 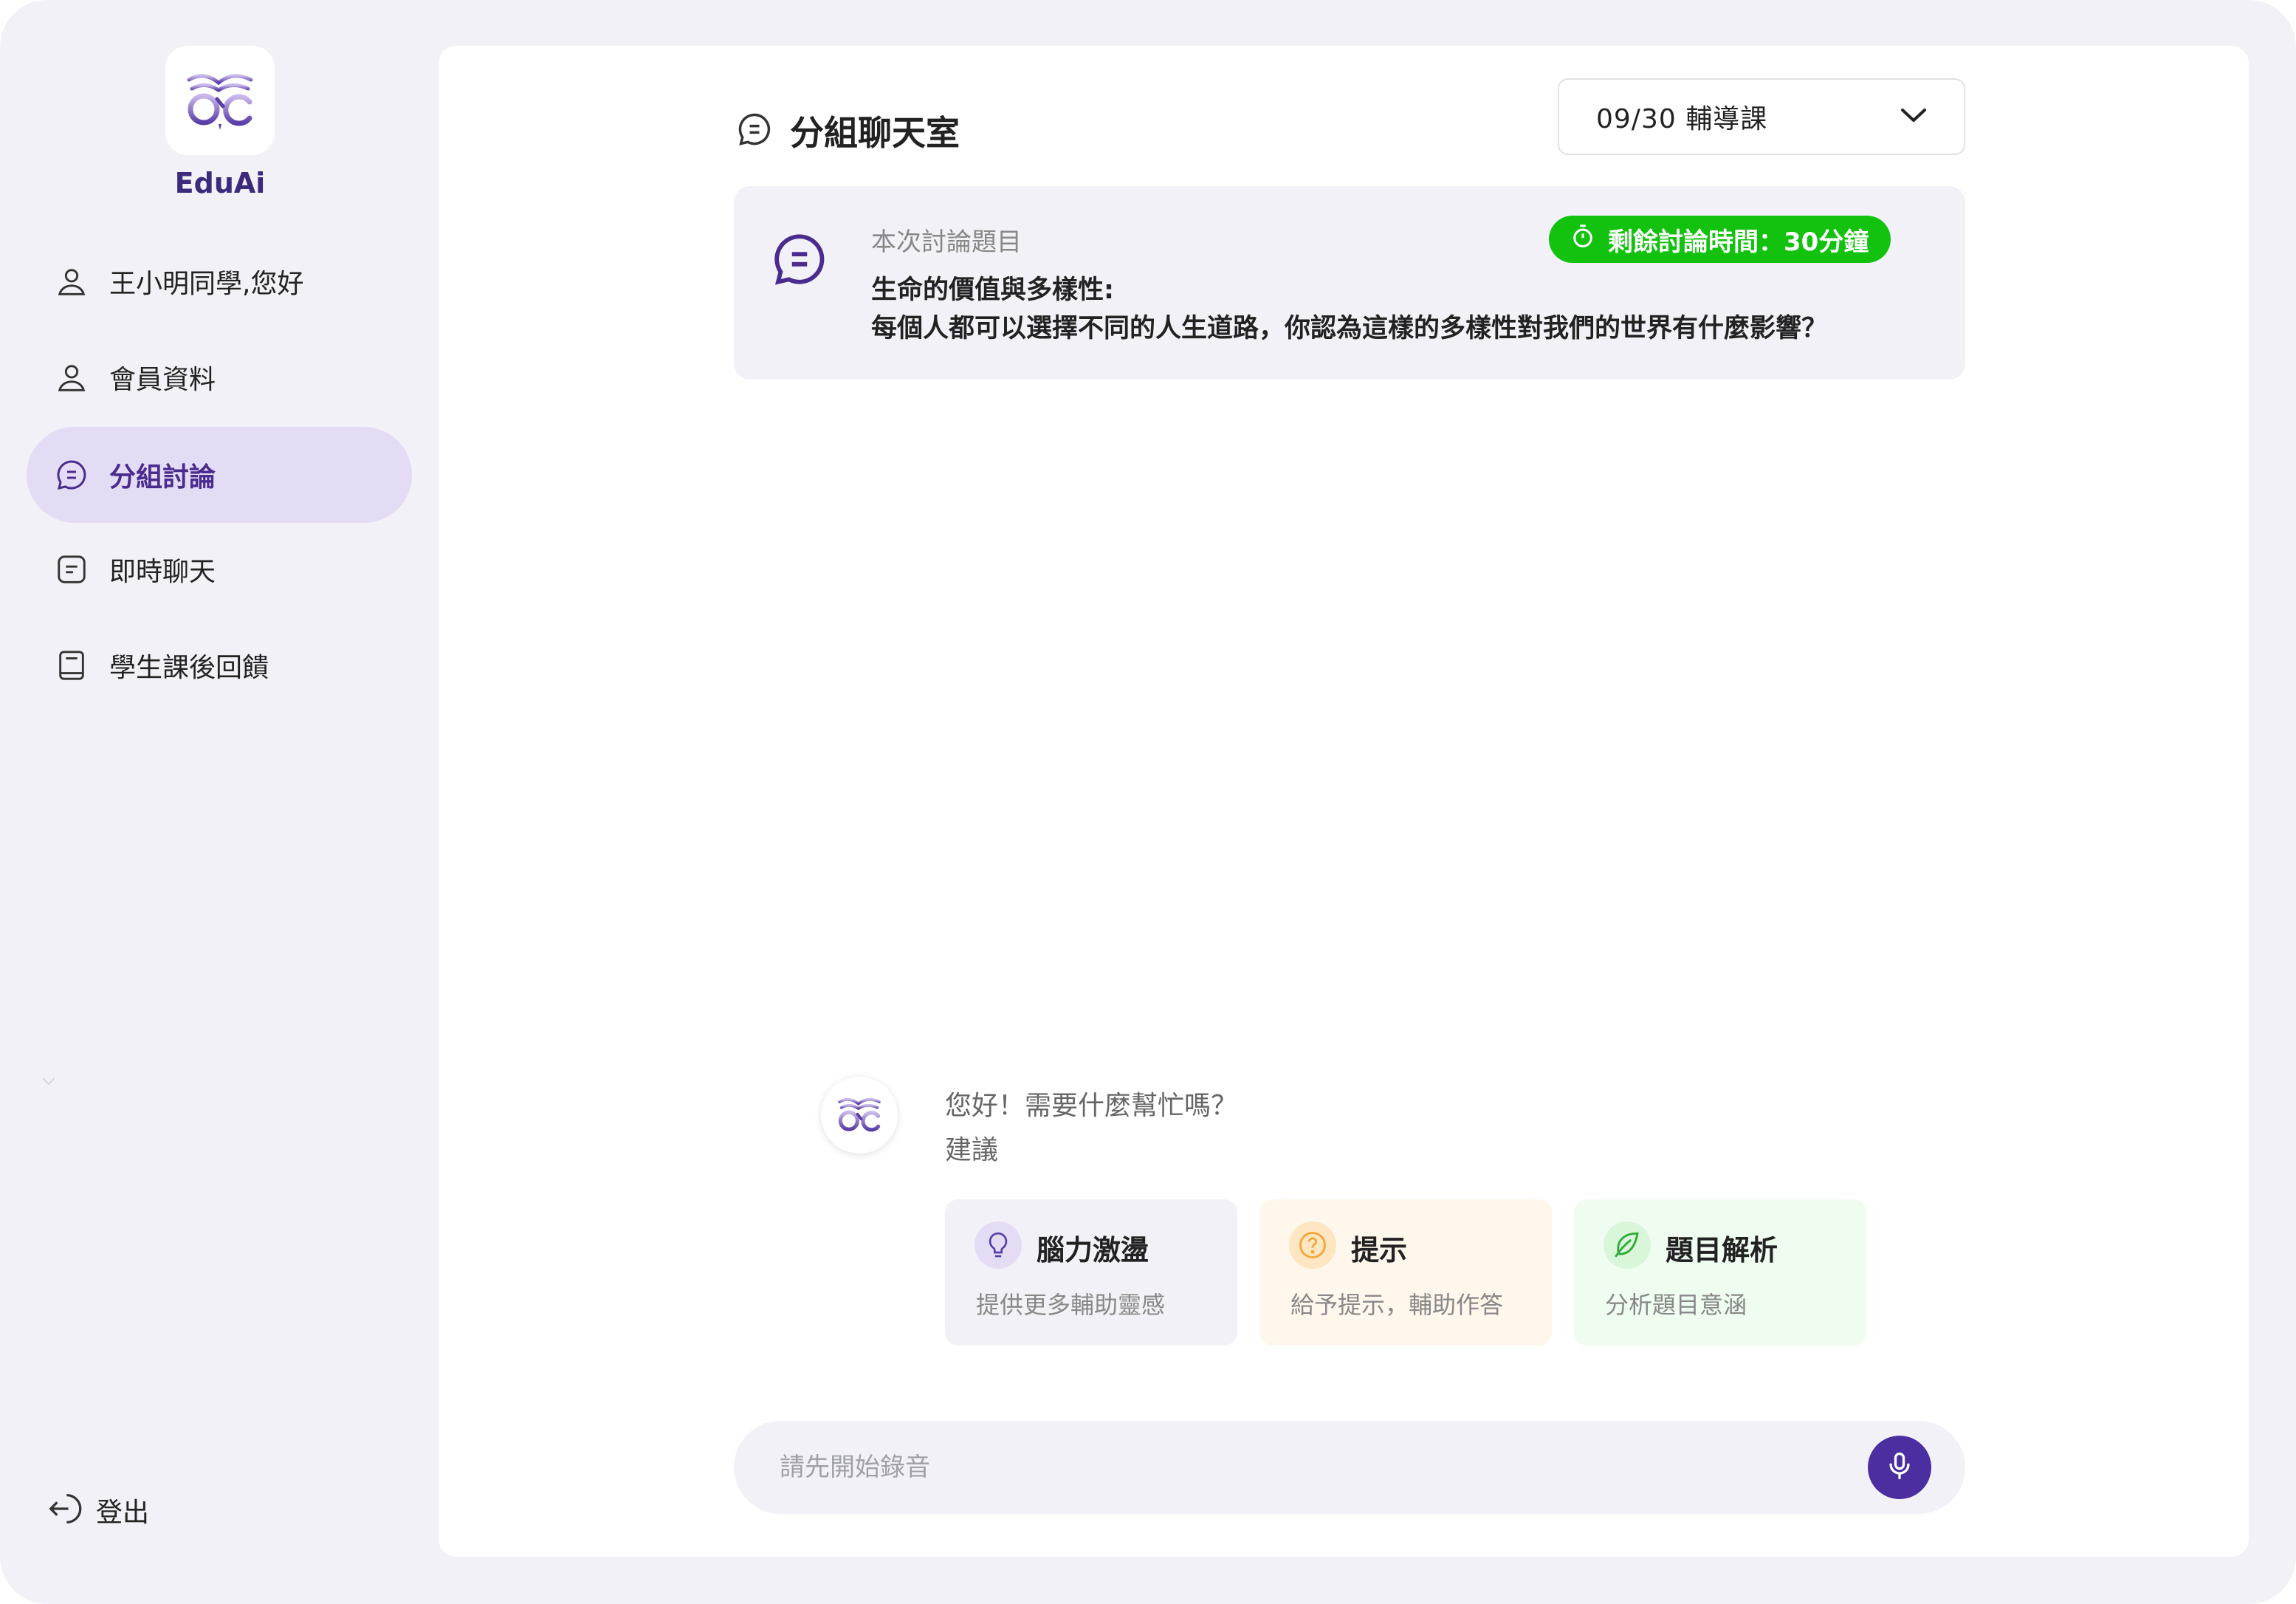 I want to click on suggestion-brainstorm-button: 腦力激盪 提供更多輔助靈感, so click(x=1091, y=1272).